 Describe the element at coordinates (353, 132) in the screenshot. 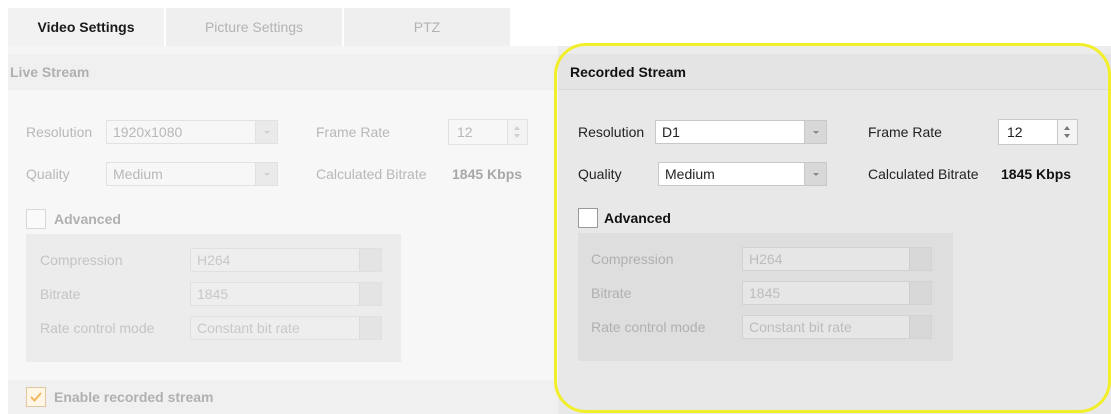

I see `live-frame-rate-label: Frame Rate` at that location.